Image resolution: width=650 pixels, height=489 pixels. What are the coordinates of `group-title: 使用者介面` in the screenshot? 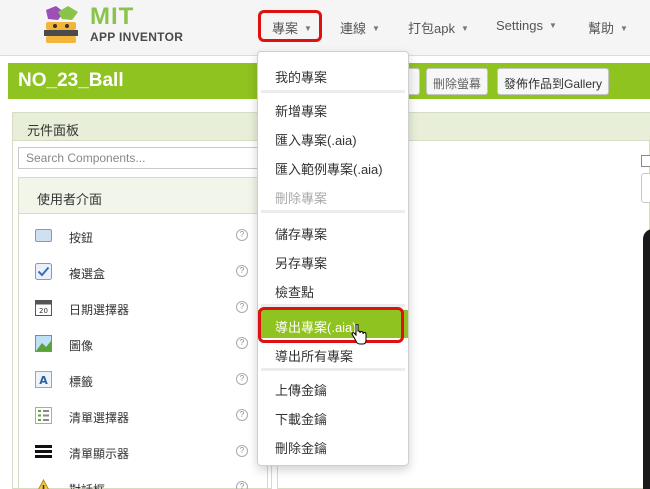 It's located at (70, 199).